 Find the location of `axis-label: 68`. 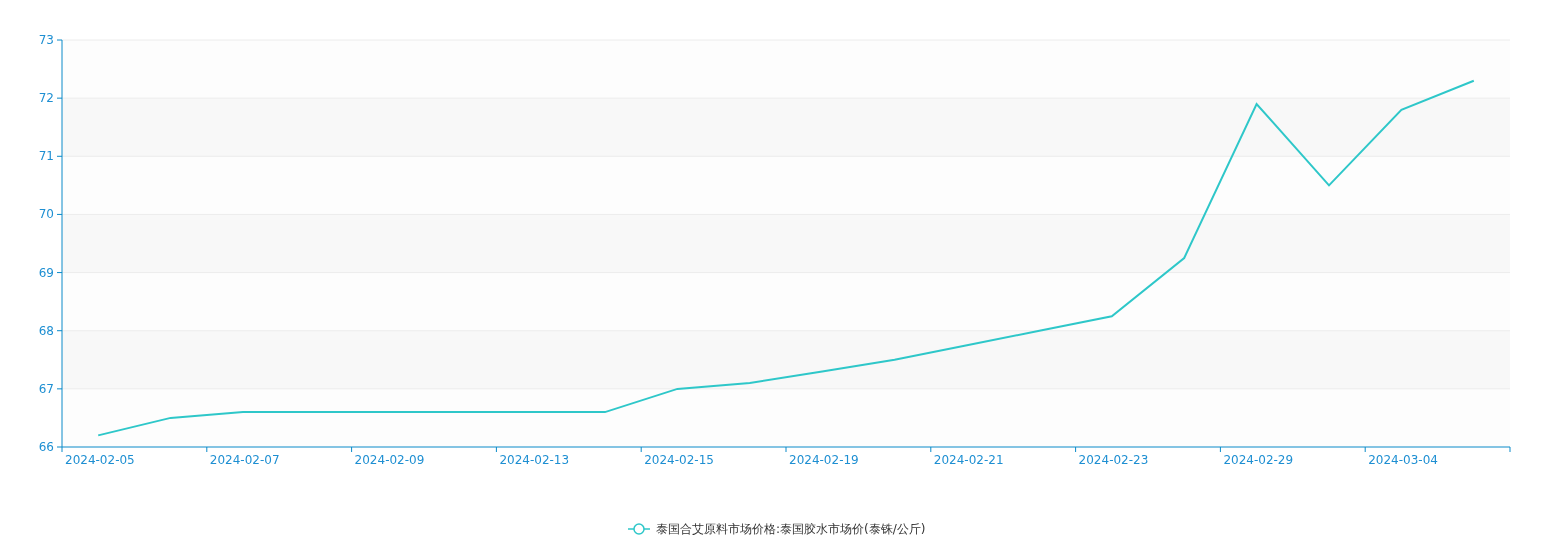

axis-label: 68 is located at coordinates (46, 330).